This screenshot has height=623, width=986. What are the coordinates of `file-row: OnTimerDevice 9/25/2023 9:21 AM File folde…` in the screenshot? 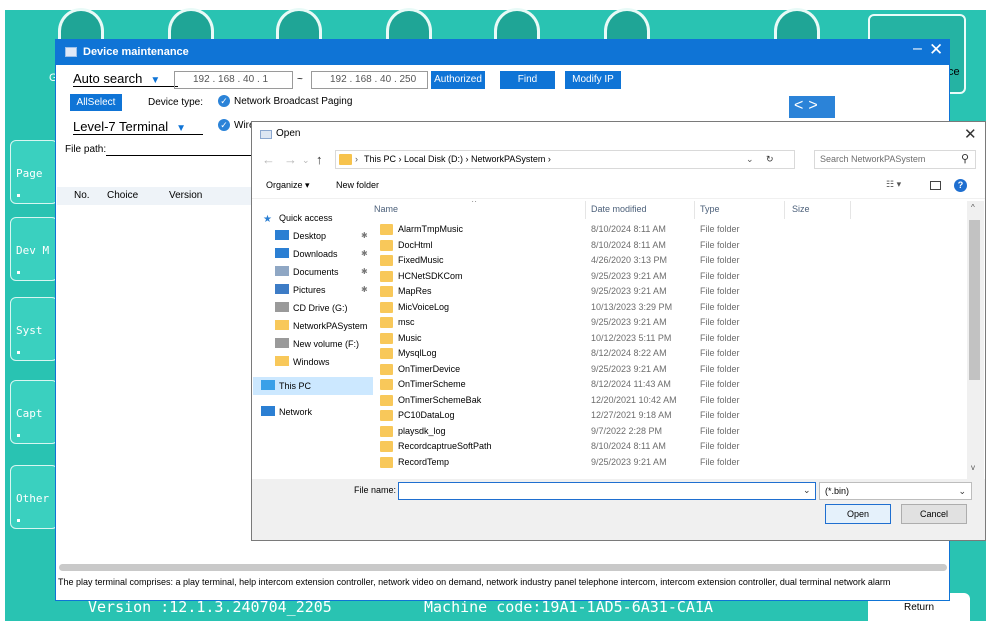 It's located at (670, 369).